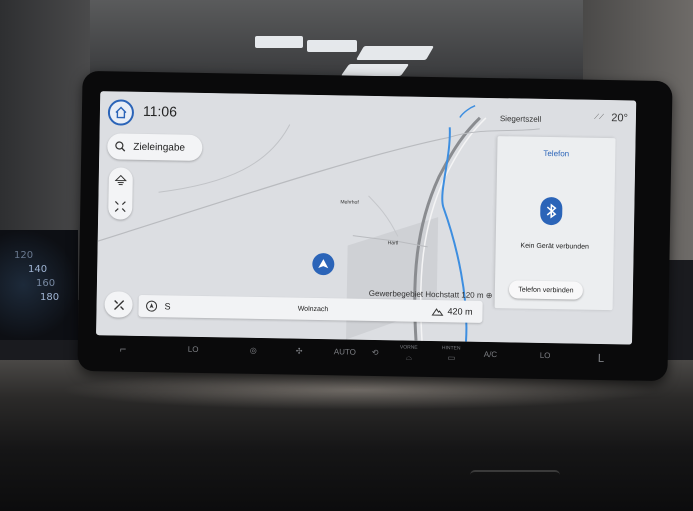 The height and width of the screenshot is (511, 693). I want to click on search-icon, so click(120, 146).